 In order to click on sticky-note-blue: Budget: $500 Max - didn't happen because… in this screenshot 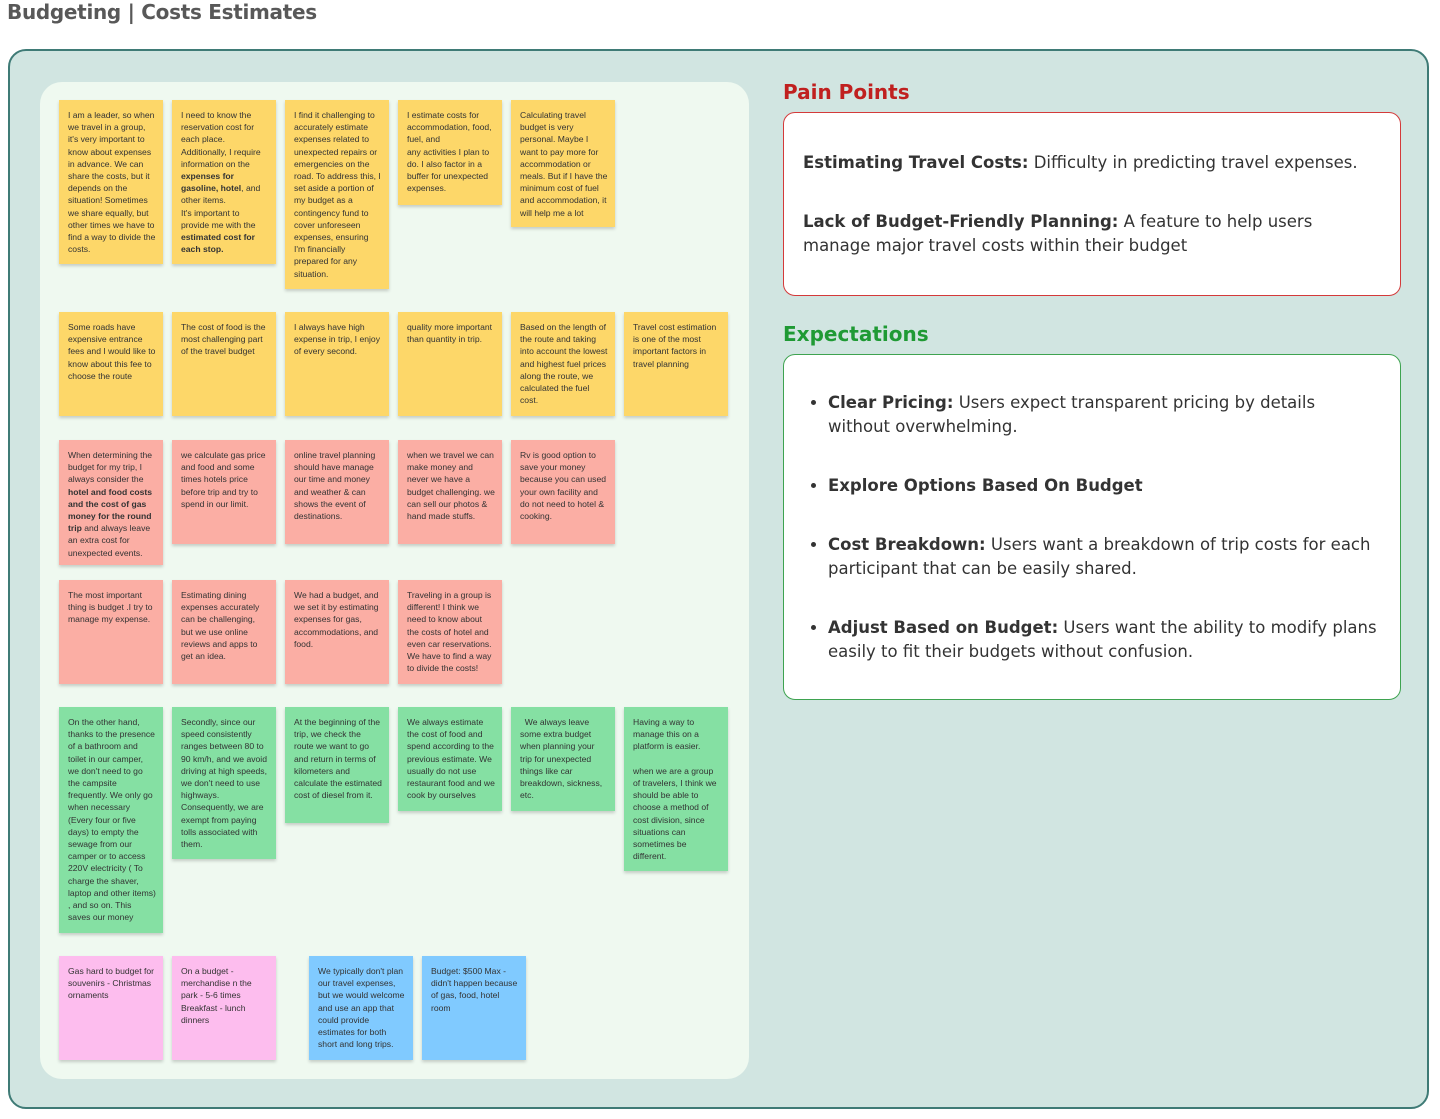, I will do `click(474, 1008)`.